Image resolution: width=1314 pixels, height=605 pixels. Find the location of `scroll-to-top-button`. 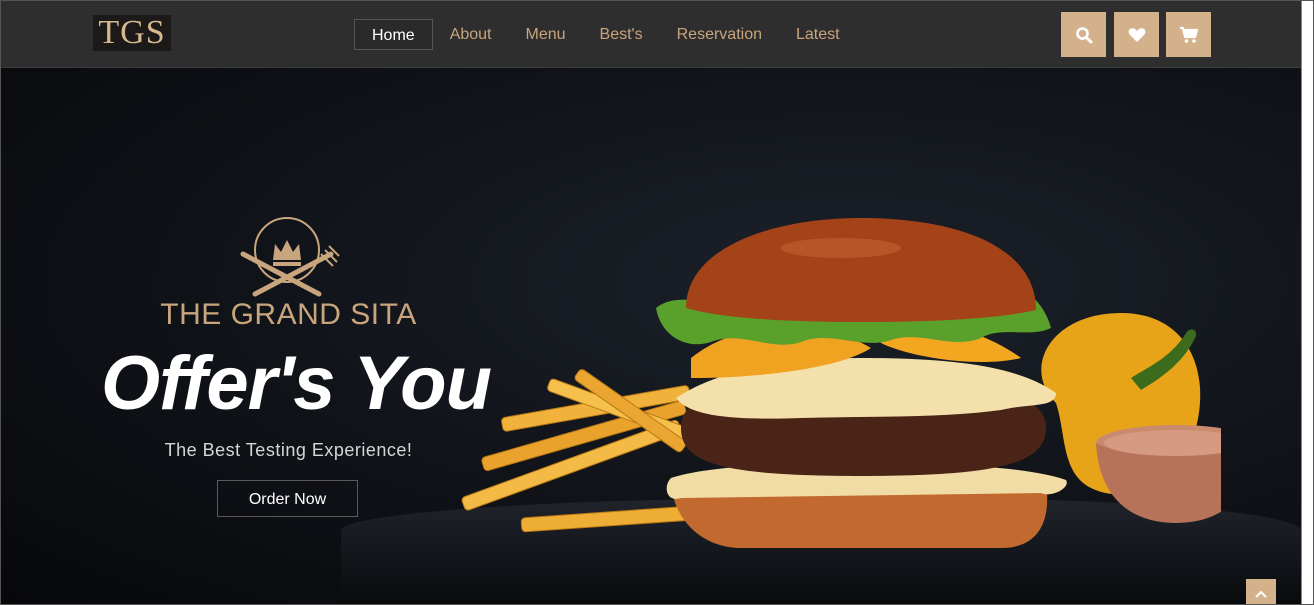

scroll-to-top-button is located at coordinates (1261, 591).